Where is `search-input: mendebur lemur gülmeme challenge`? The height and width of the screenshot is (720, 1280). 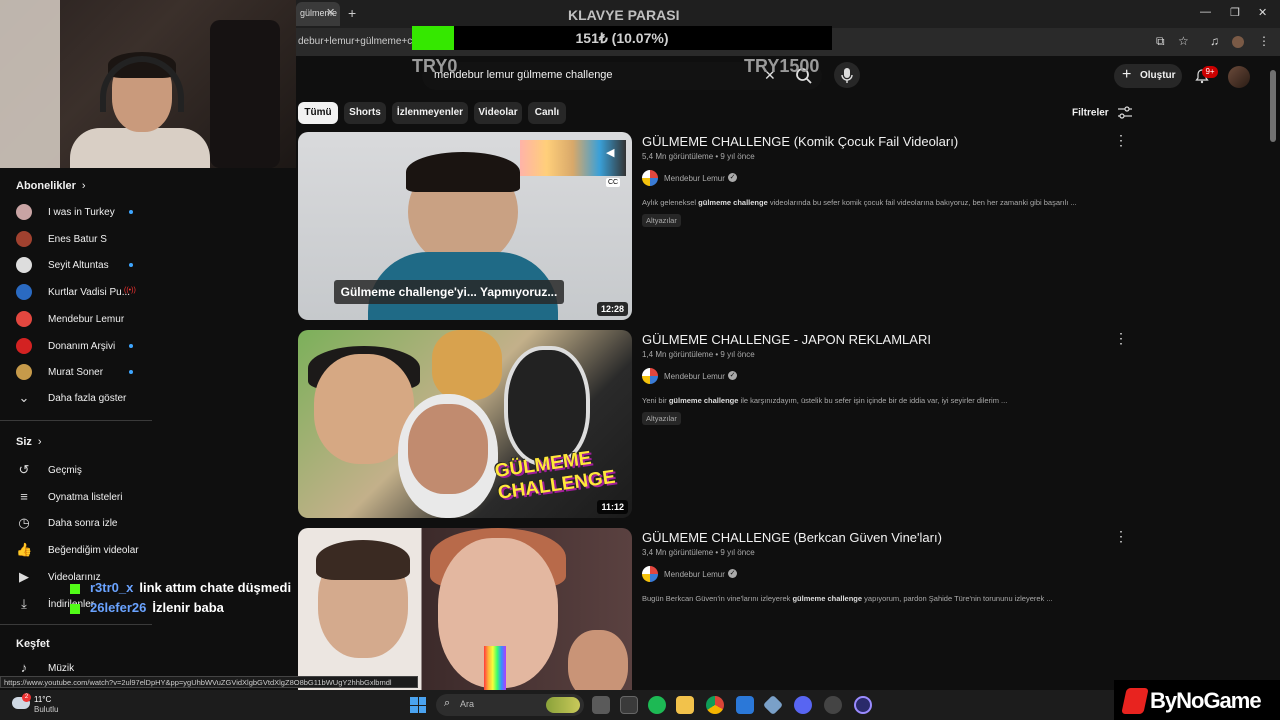 search-input: mendebur lemur gülmeme challenge is located at coordinates (523, 75).